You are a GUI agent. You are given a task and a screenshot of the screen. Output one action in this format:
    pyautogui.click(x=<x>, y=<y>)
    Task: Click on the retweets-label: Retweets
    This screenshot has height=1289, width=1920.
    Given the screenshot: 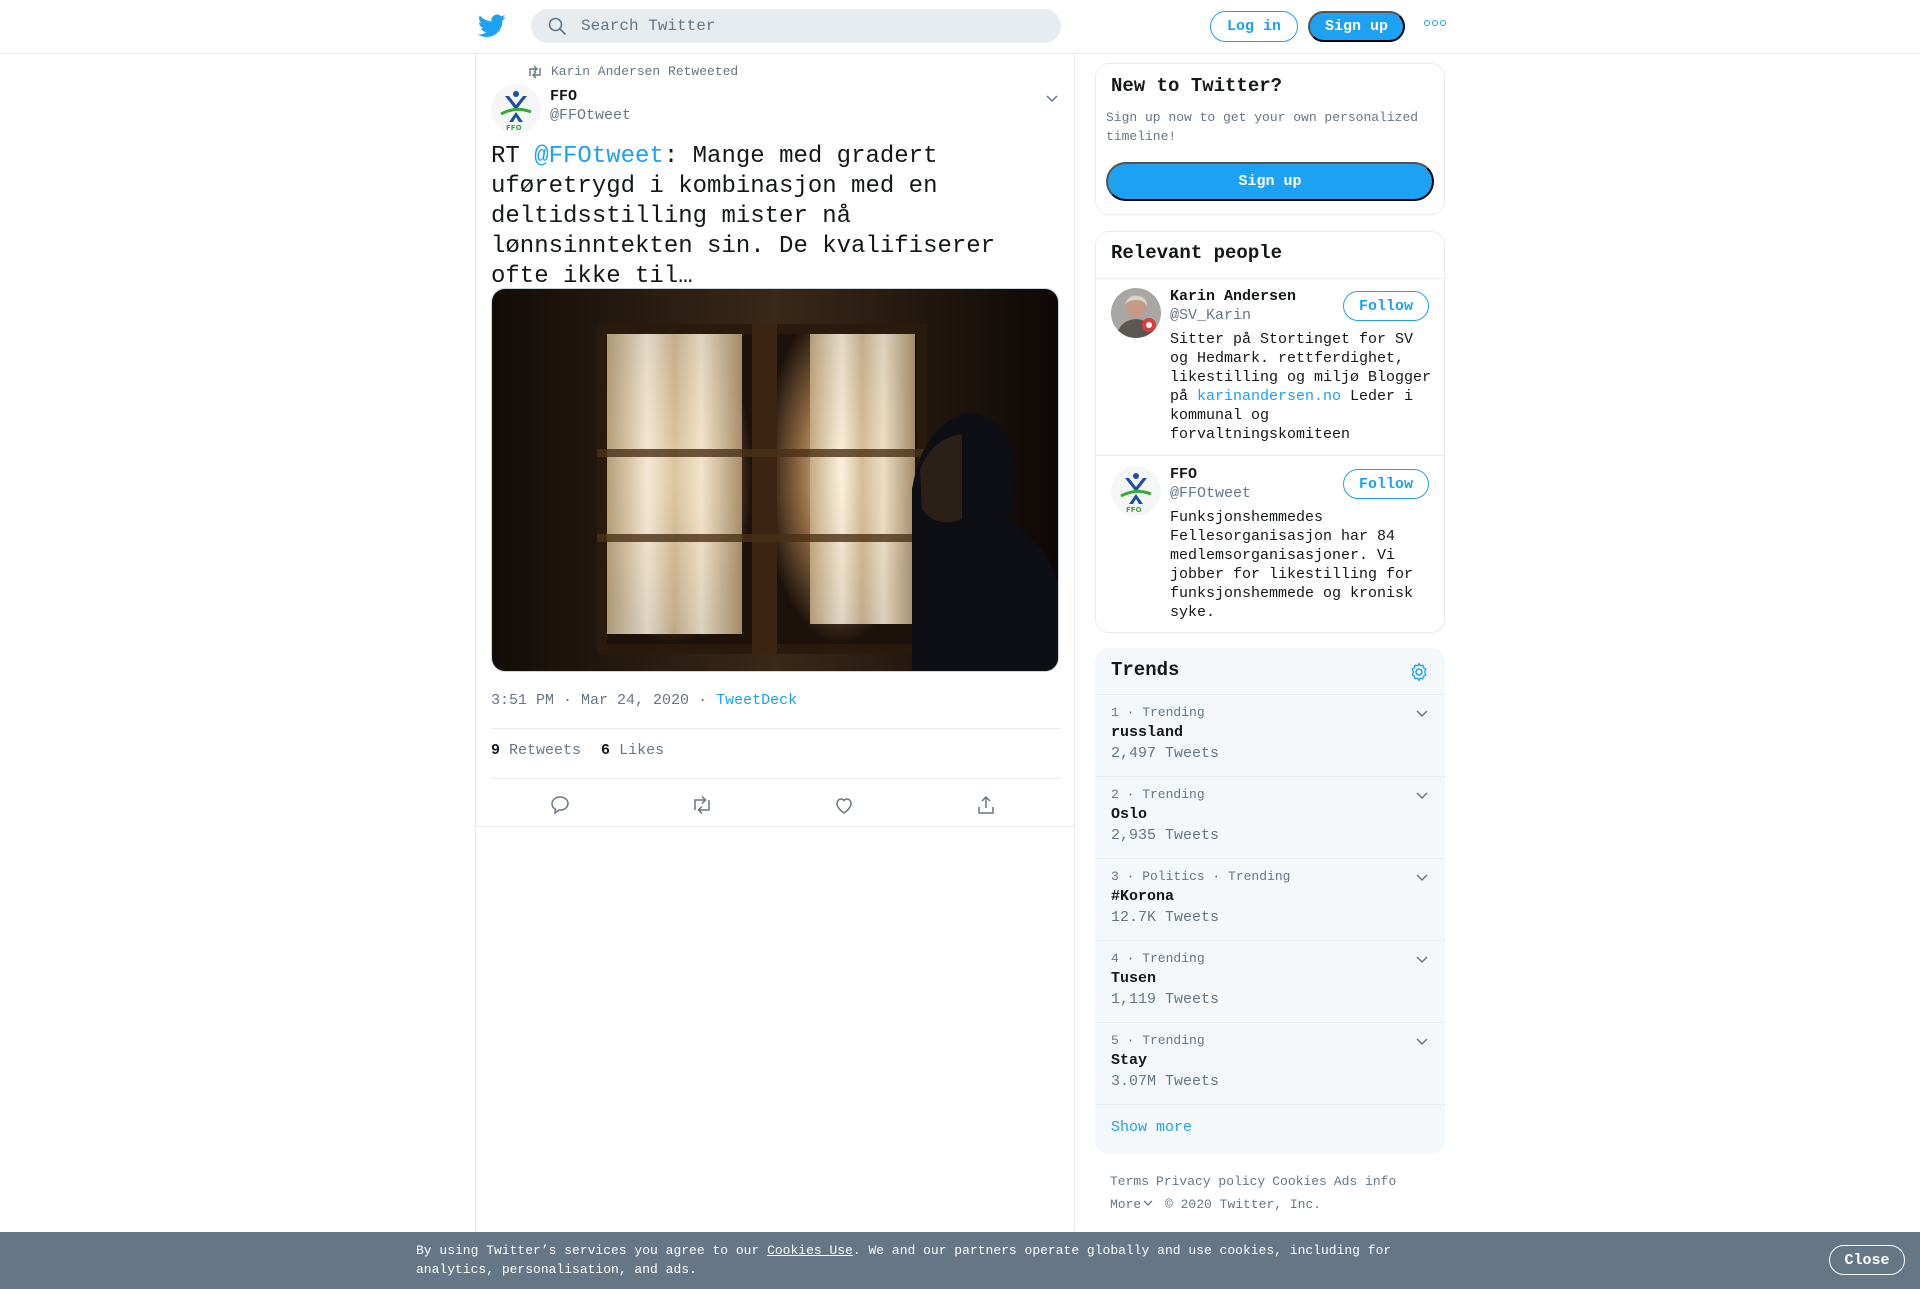 What is the action you would take?
    pyautogui.click(x=545, y=750)
    